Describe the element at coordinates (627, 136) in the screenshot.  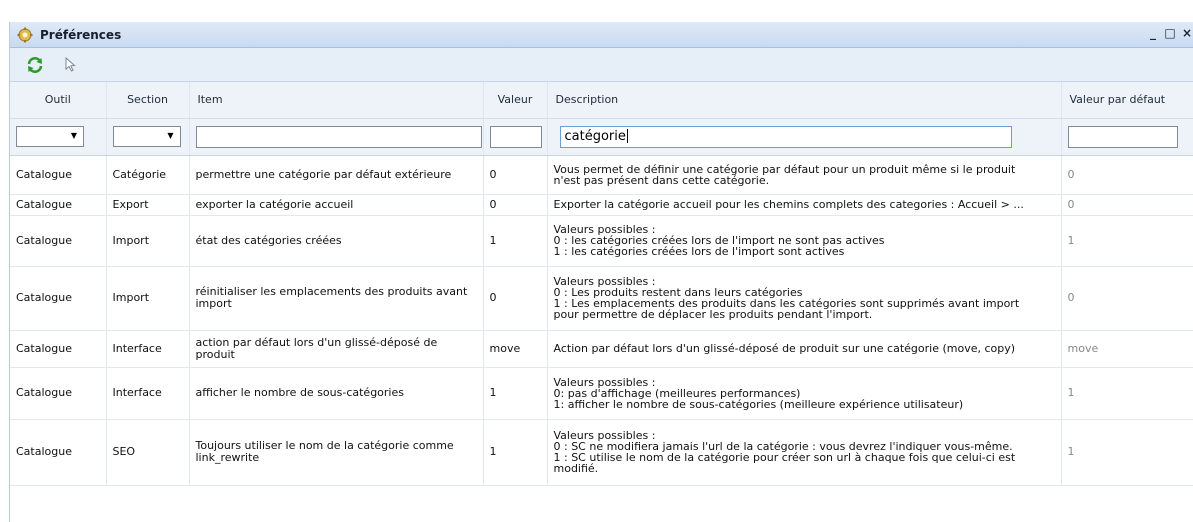
I see `text-caret` at that location.